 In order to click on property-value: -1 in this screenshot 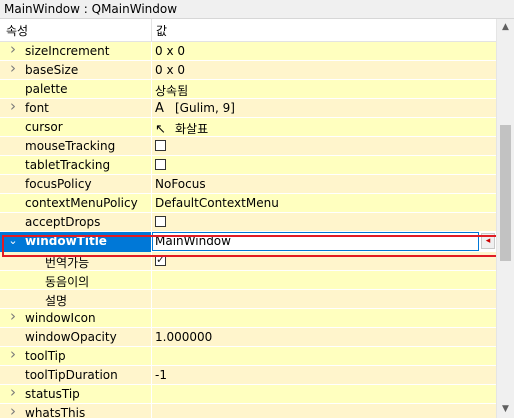, I will do `click(161, 375)`.